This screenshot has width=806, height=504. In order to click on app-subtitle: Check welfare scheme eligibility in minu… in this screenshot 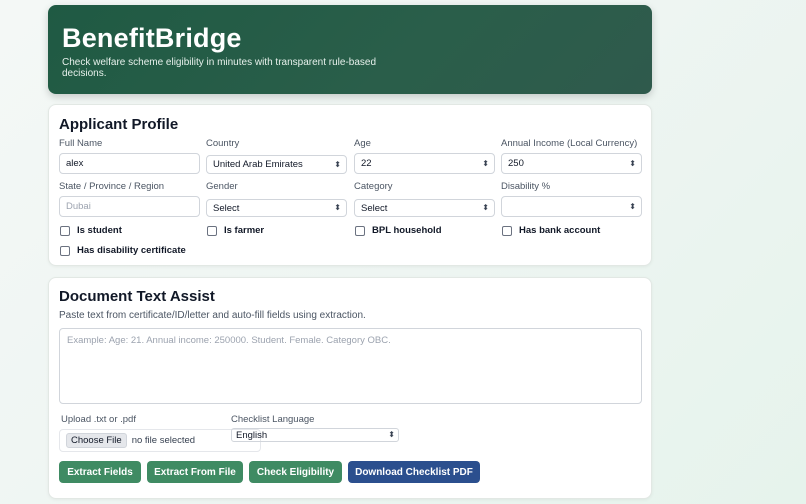, I will do `click(219, 68)`.